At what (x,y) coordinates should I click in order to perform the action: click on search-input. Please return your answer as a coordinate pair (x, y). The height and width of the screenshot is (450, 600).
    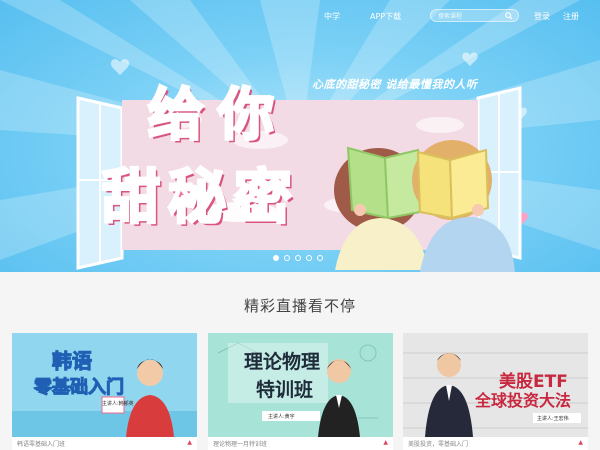
    Looking at the image, I should click on (472, 16).